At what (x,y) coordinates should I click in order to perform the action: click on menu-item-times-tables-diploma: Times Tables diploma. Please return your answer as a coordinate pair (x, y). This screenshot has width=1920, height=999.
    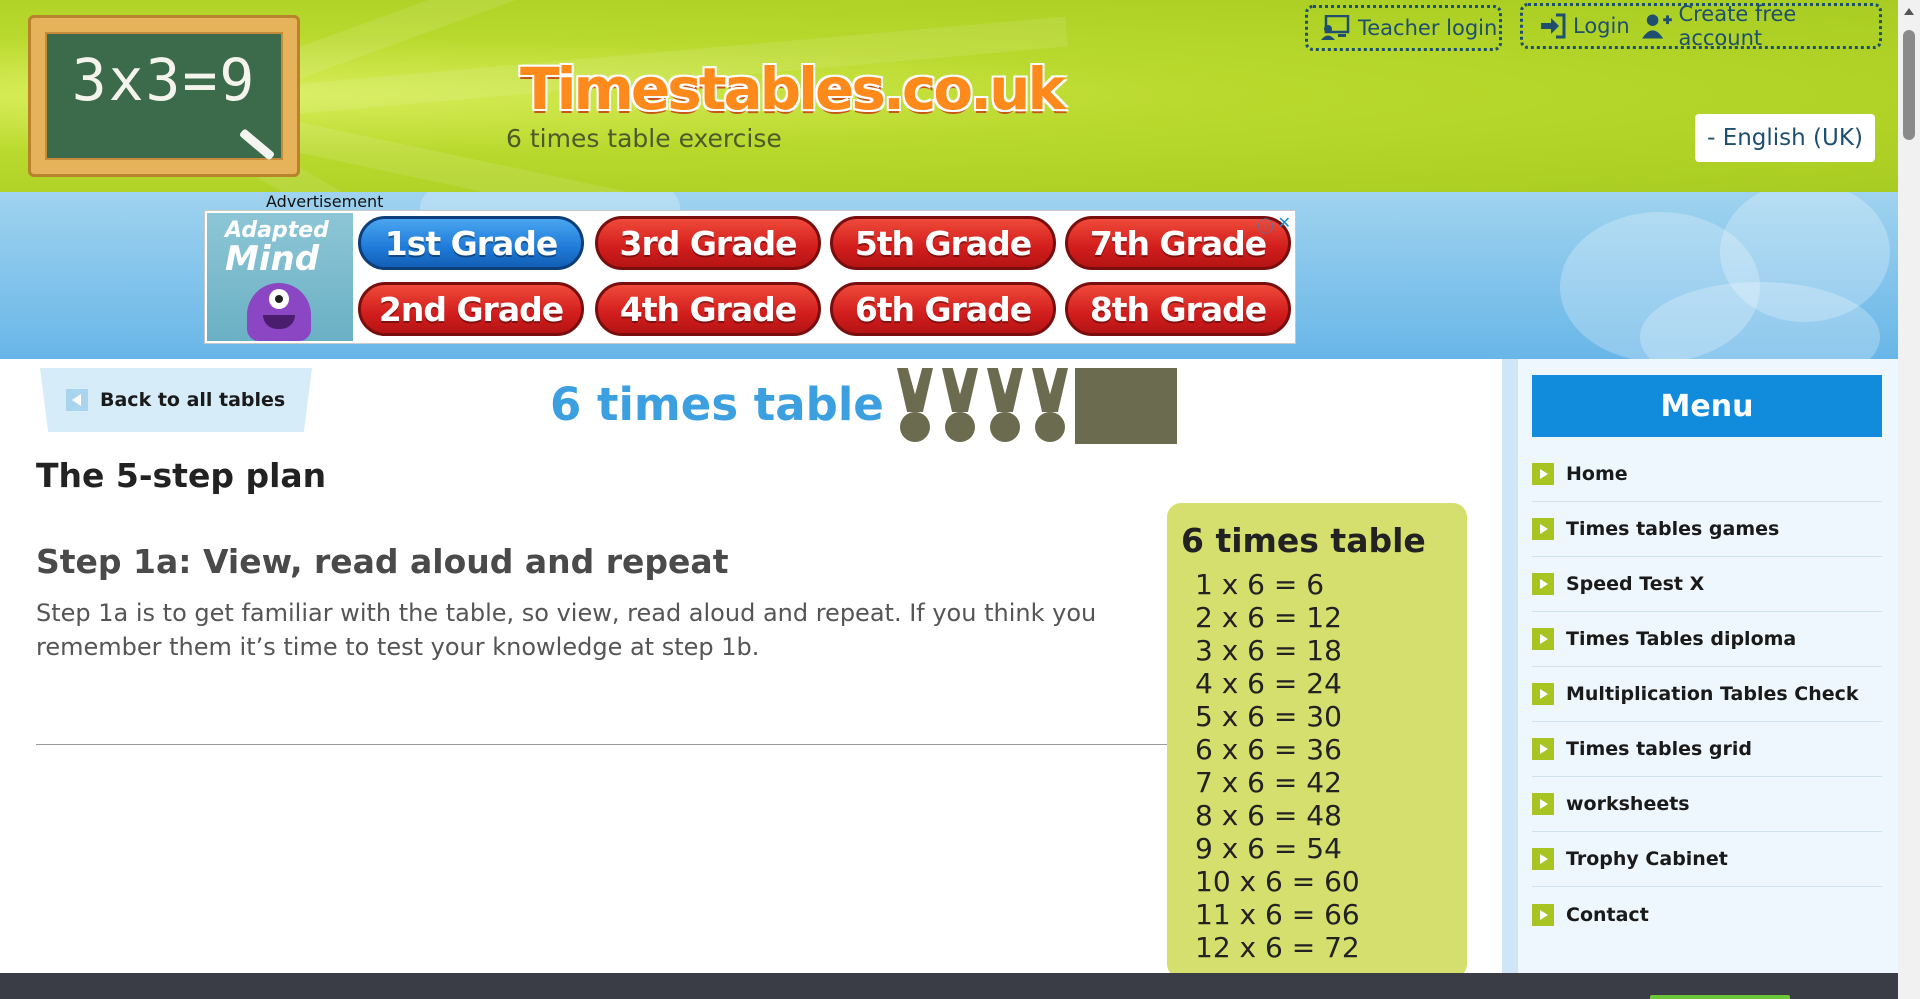
    Looking at the image, I should click on (1707, 639).